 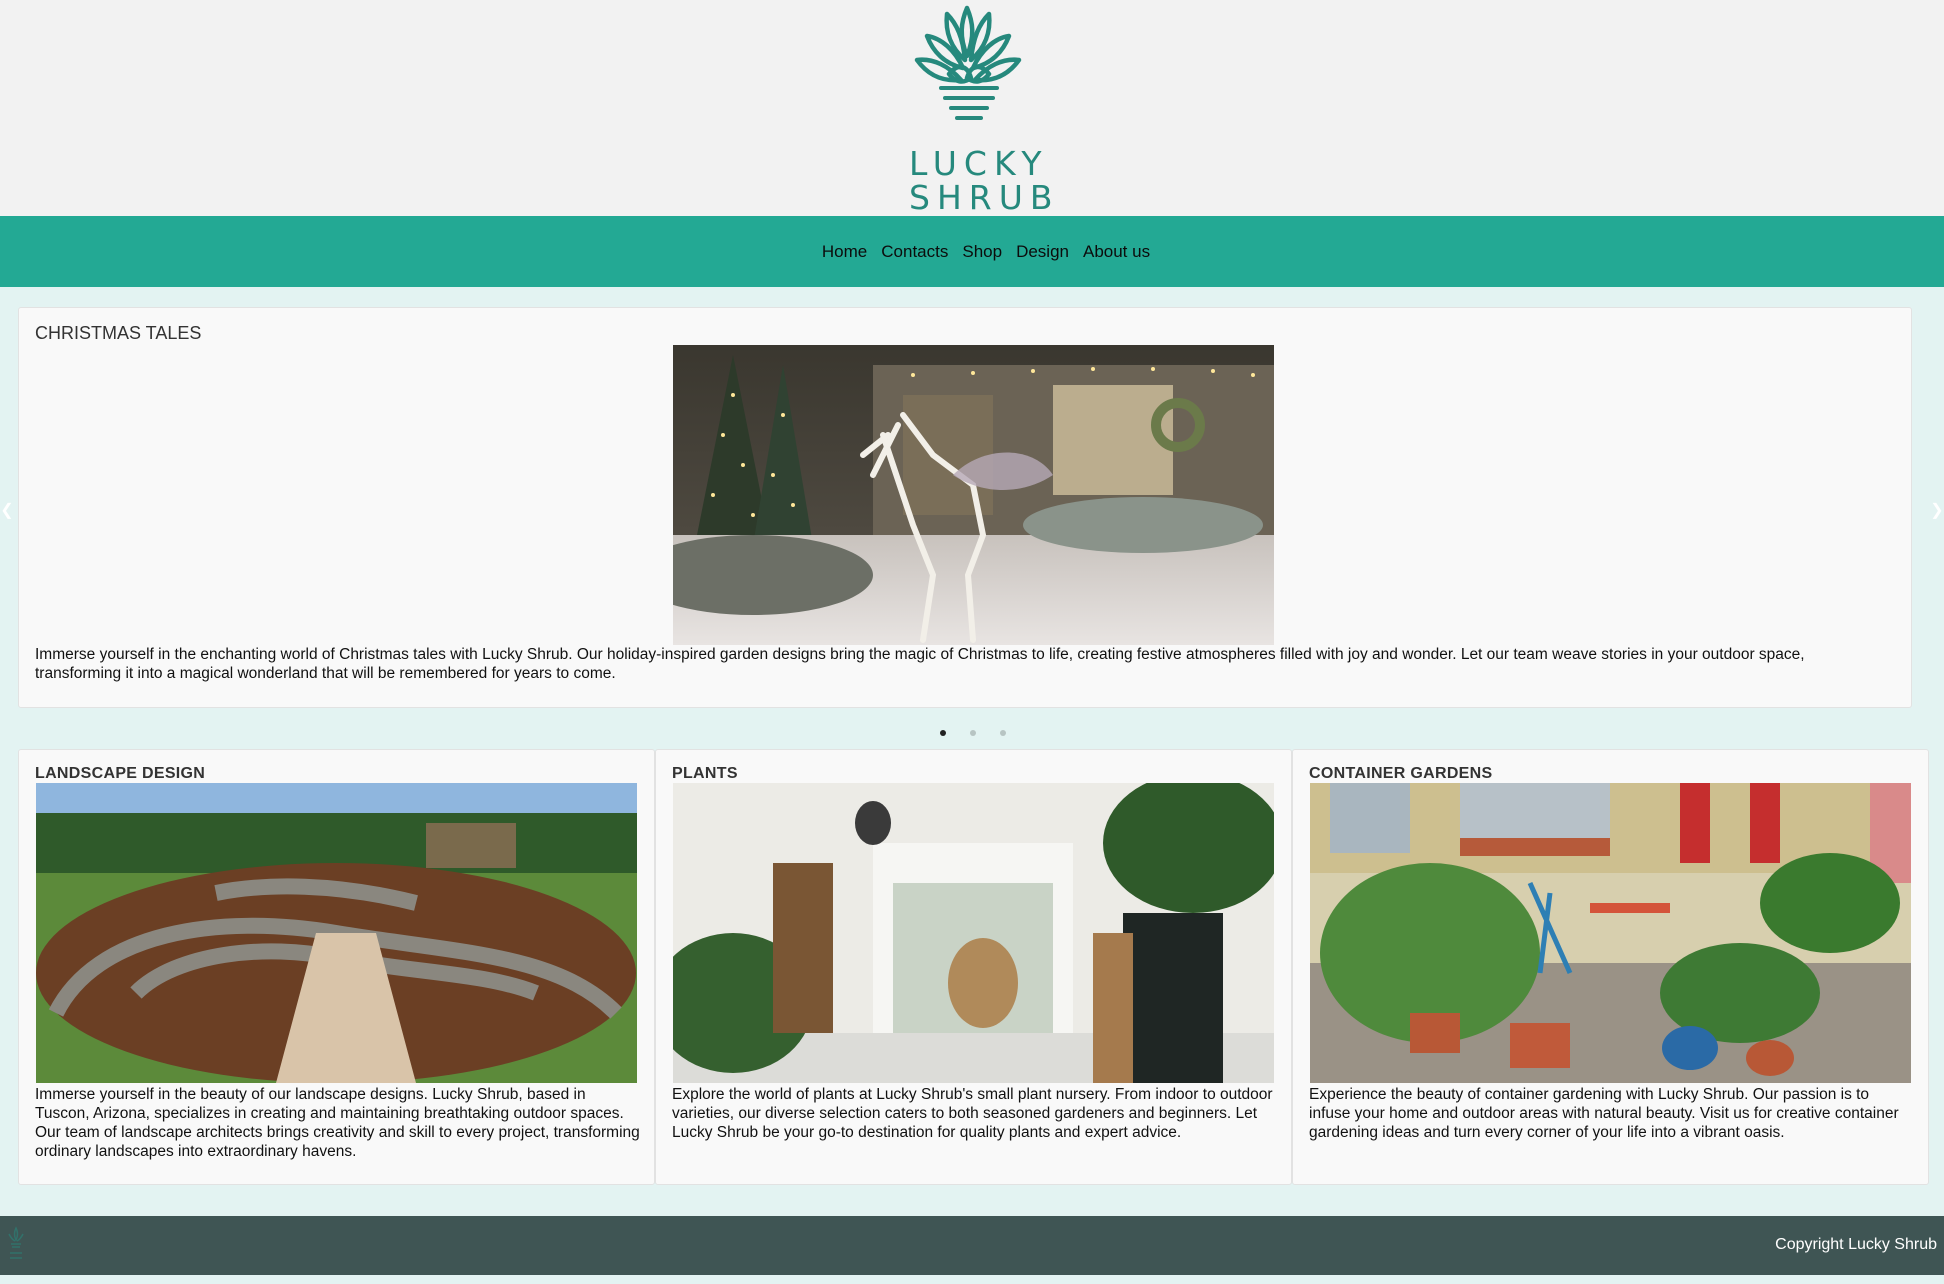 What do you see at coordinates (973, 495) in the screenshot?
I see `christmas-unicorn-image` at bounding box center [973, 495].